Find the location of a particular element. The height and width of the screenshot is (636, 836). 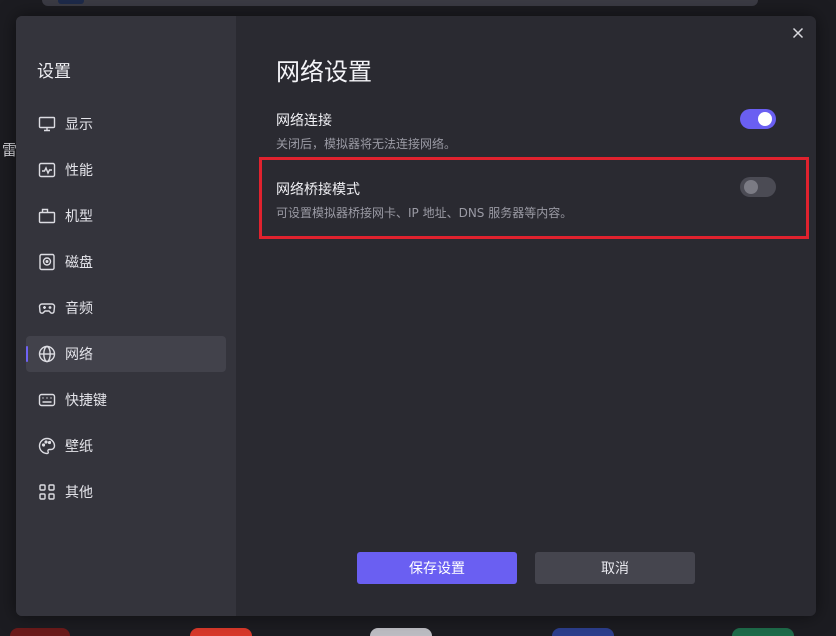

sidebar-item-label: 网络 is located at coordinates (79, 355).